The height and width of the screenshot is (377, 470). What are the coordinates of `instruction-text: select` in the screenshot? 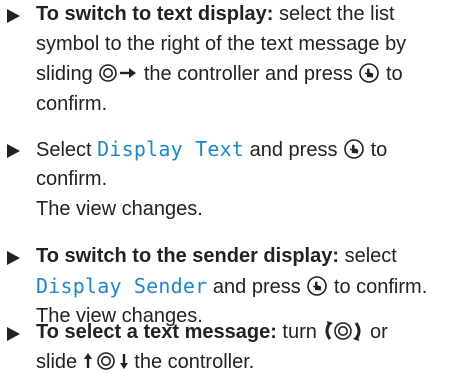 It's located at (368, 256).